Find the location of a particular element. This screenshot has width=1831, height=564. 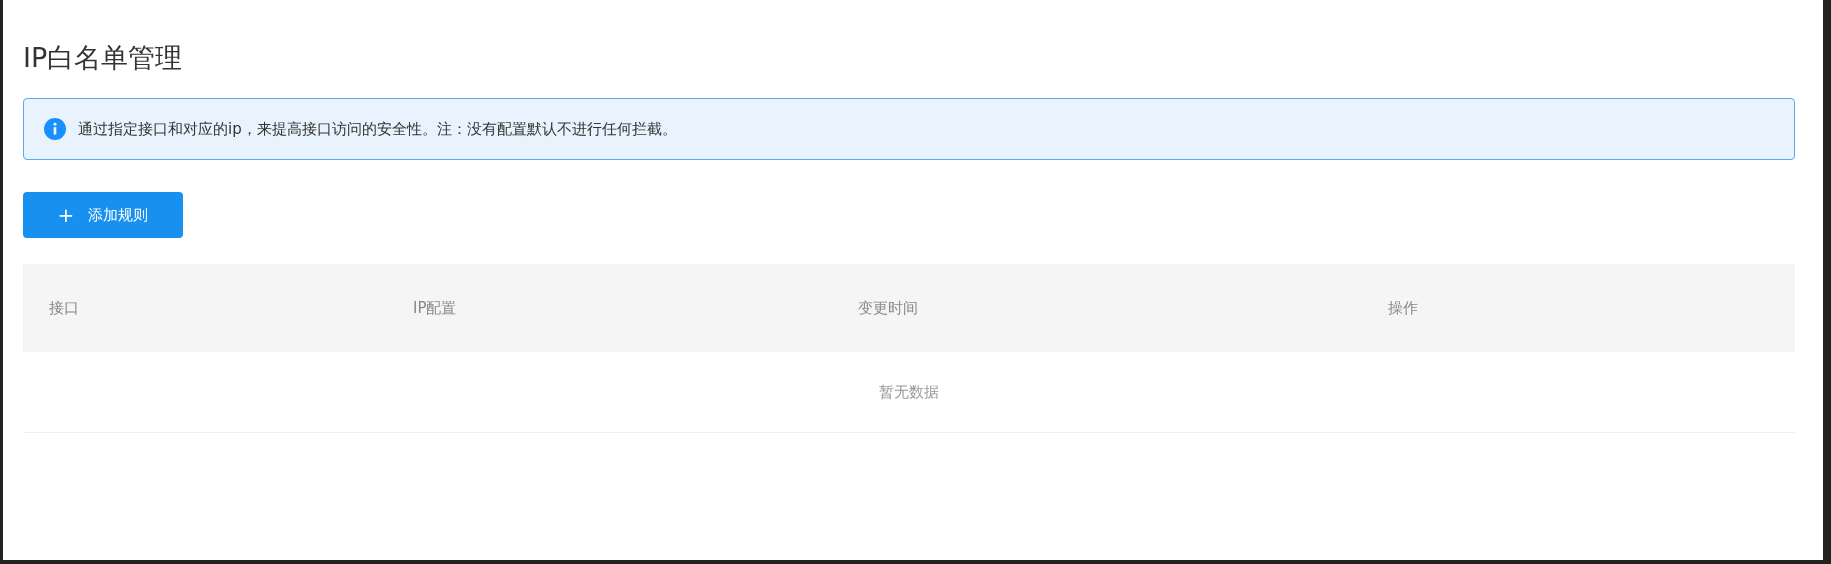

add-rule-button: + 添加规则 is located at coordinates (103, 215).